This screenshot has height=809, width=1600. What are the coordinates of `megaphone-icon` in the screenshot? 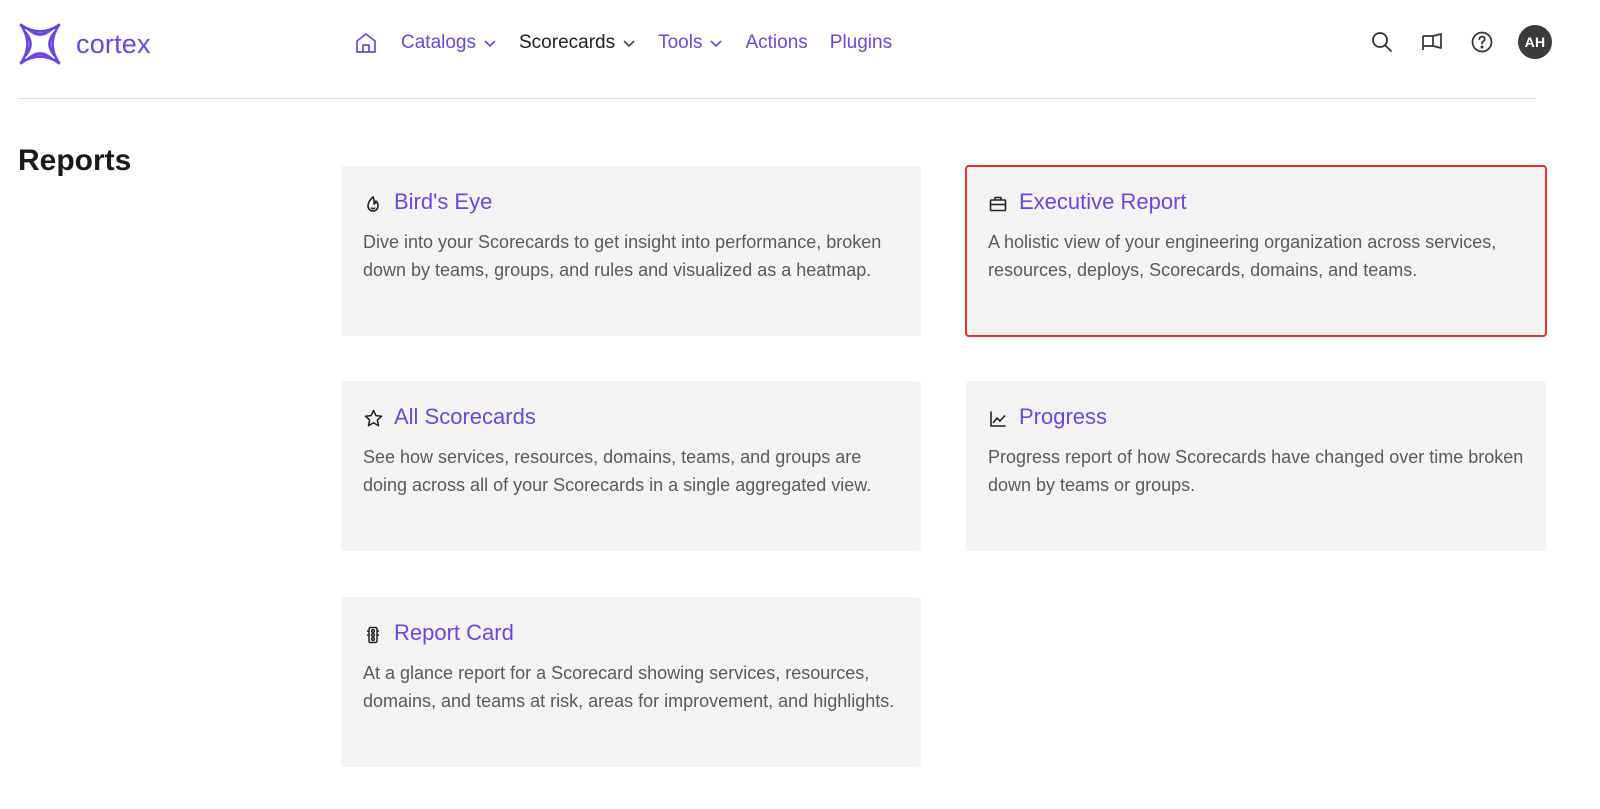 It's located at (1432, 41).